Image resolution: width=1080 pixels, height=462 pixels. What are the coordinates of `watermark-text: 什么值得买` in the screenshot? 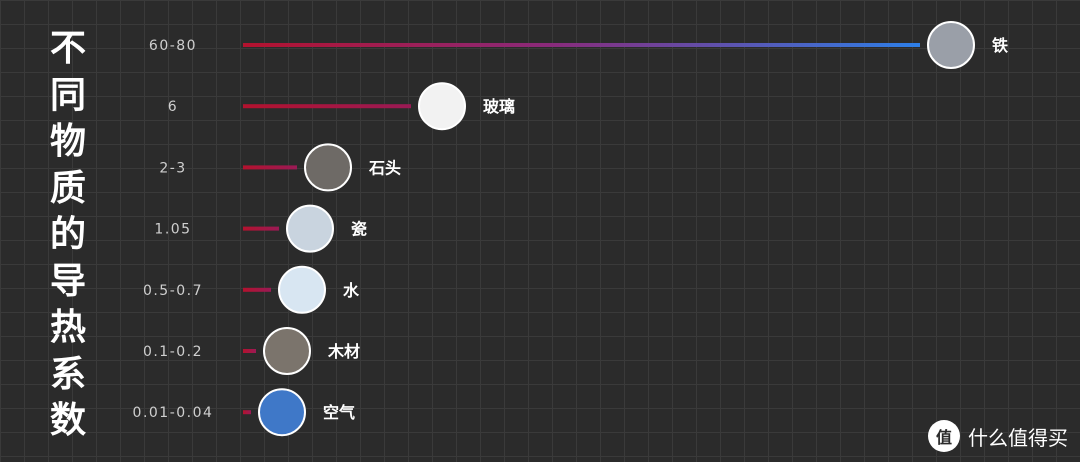 It's located at (1018, 437).